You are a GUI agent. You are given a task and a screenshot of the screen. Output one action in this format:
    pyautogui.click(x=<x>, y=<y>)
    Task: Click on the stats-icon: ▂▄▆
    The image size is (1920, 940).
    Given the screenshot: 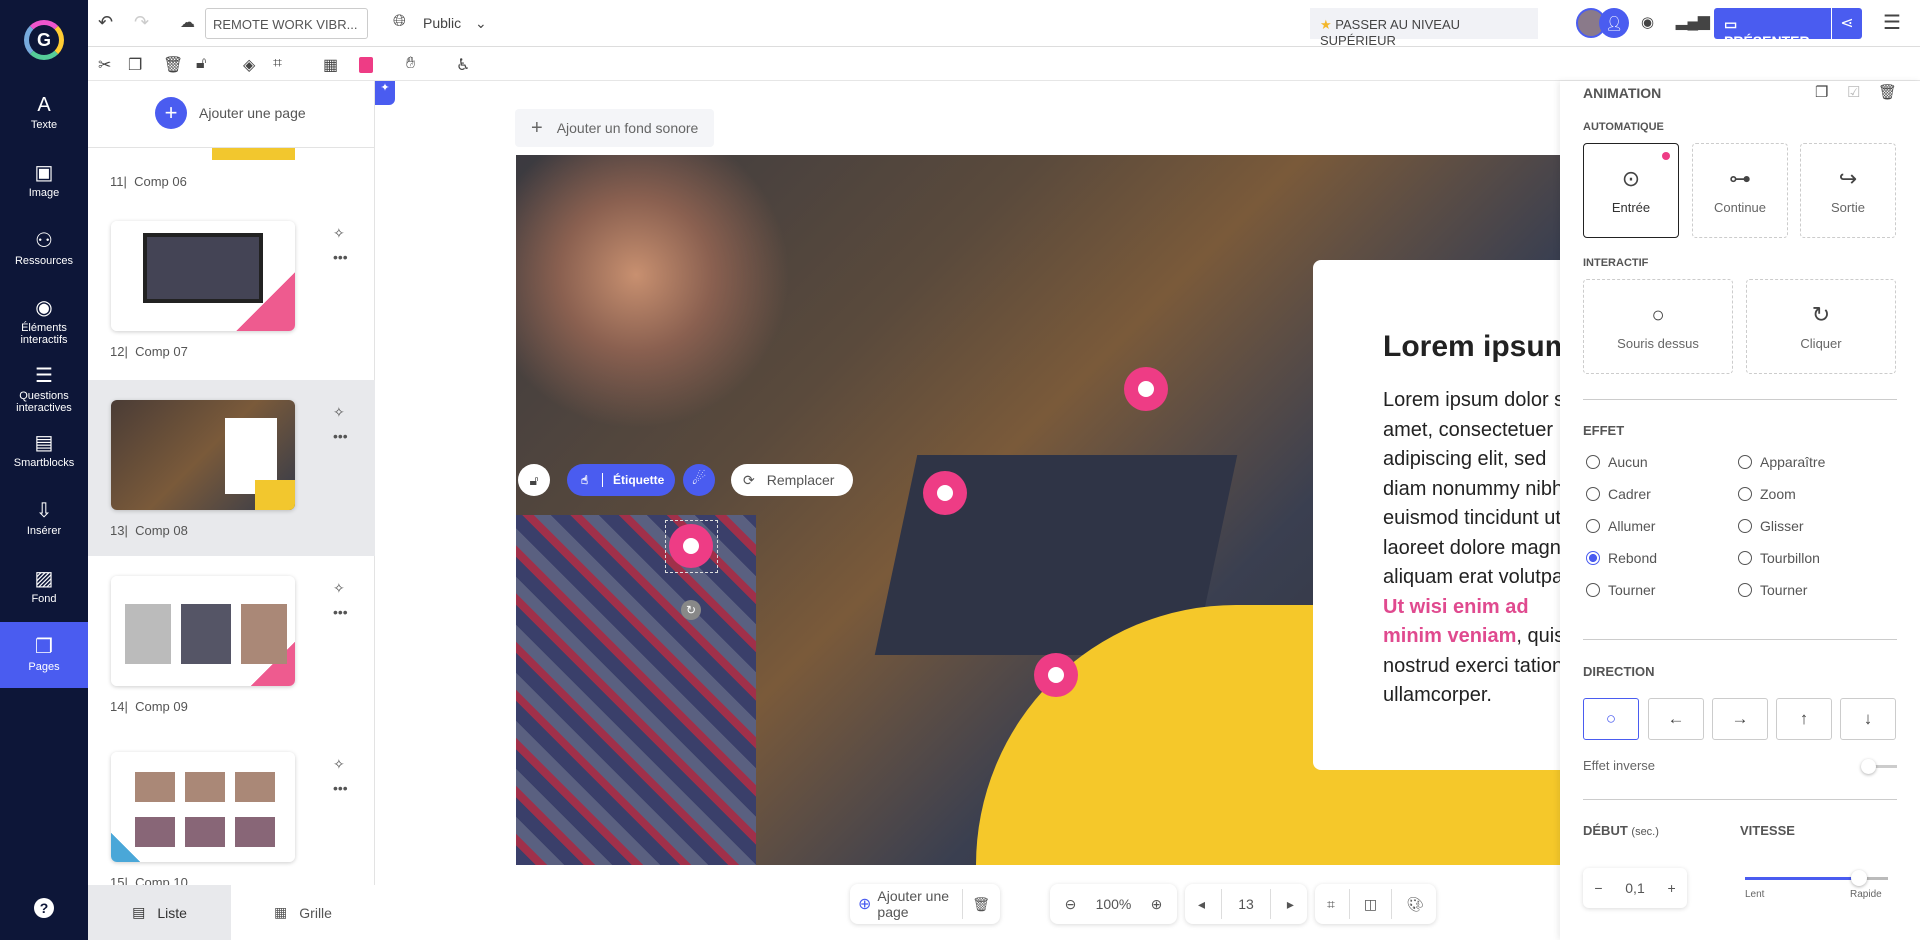 What is the action you would take?
    pyautogui.click(x=1693, y=21)
    